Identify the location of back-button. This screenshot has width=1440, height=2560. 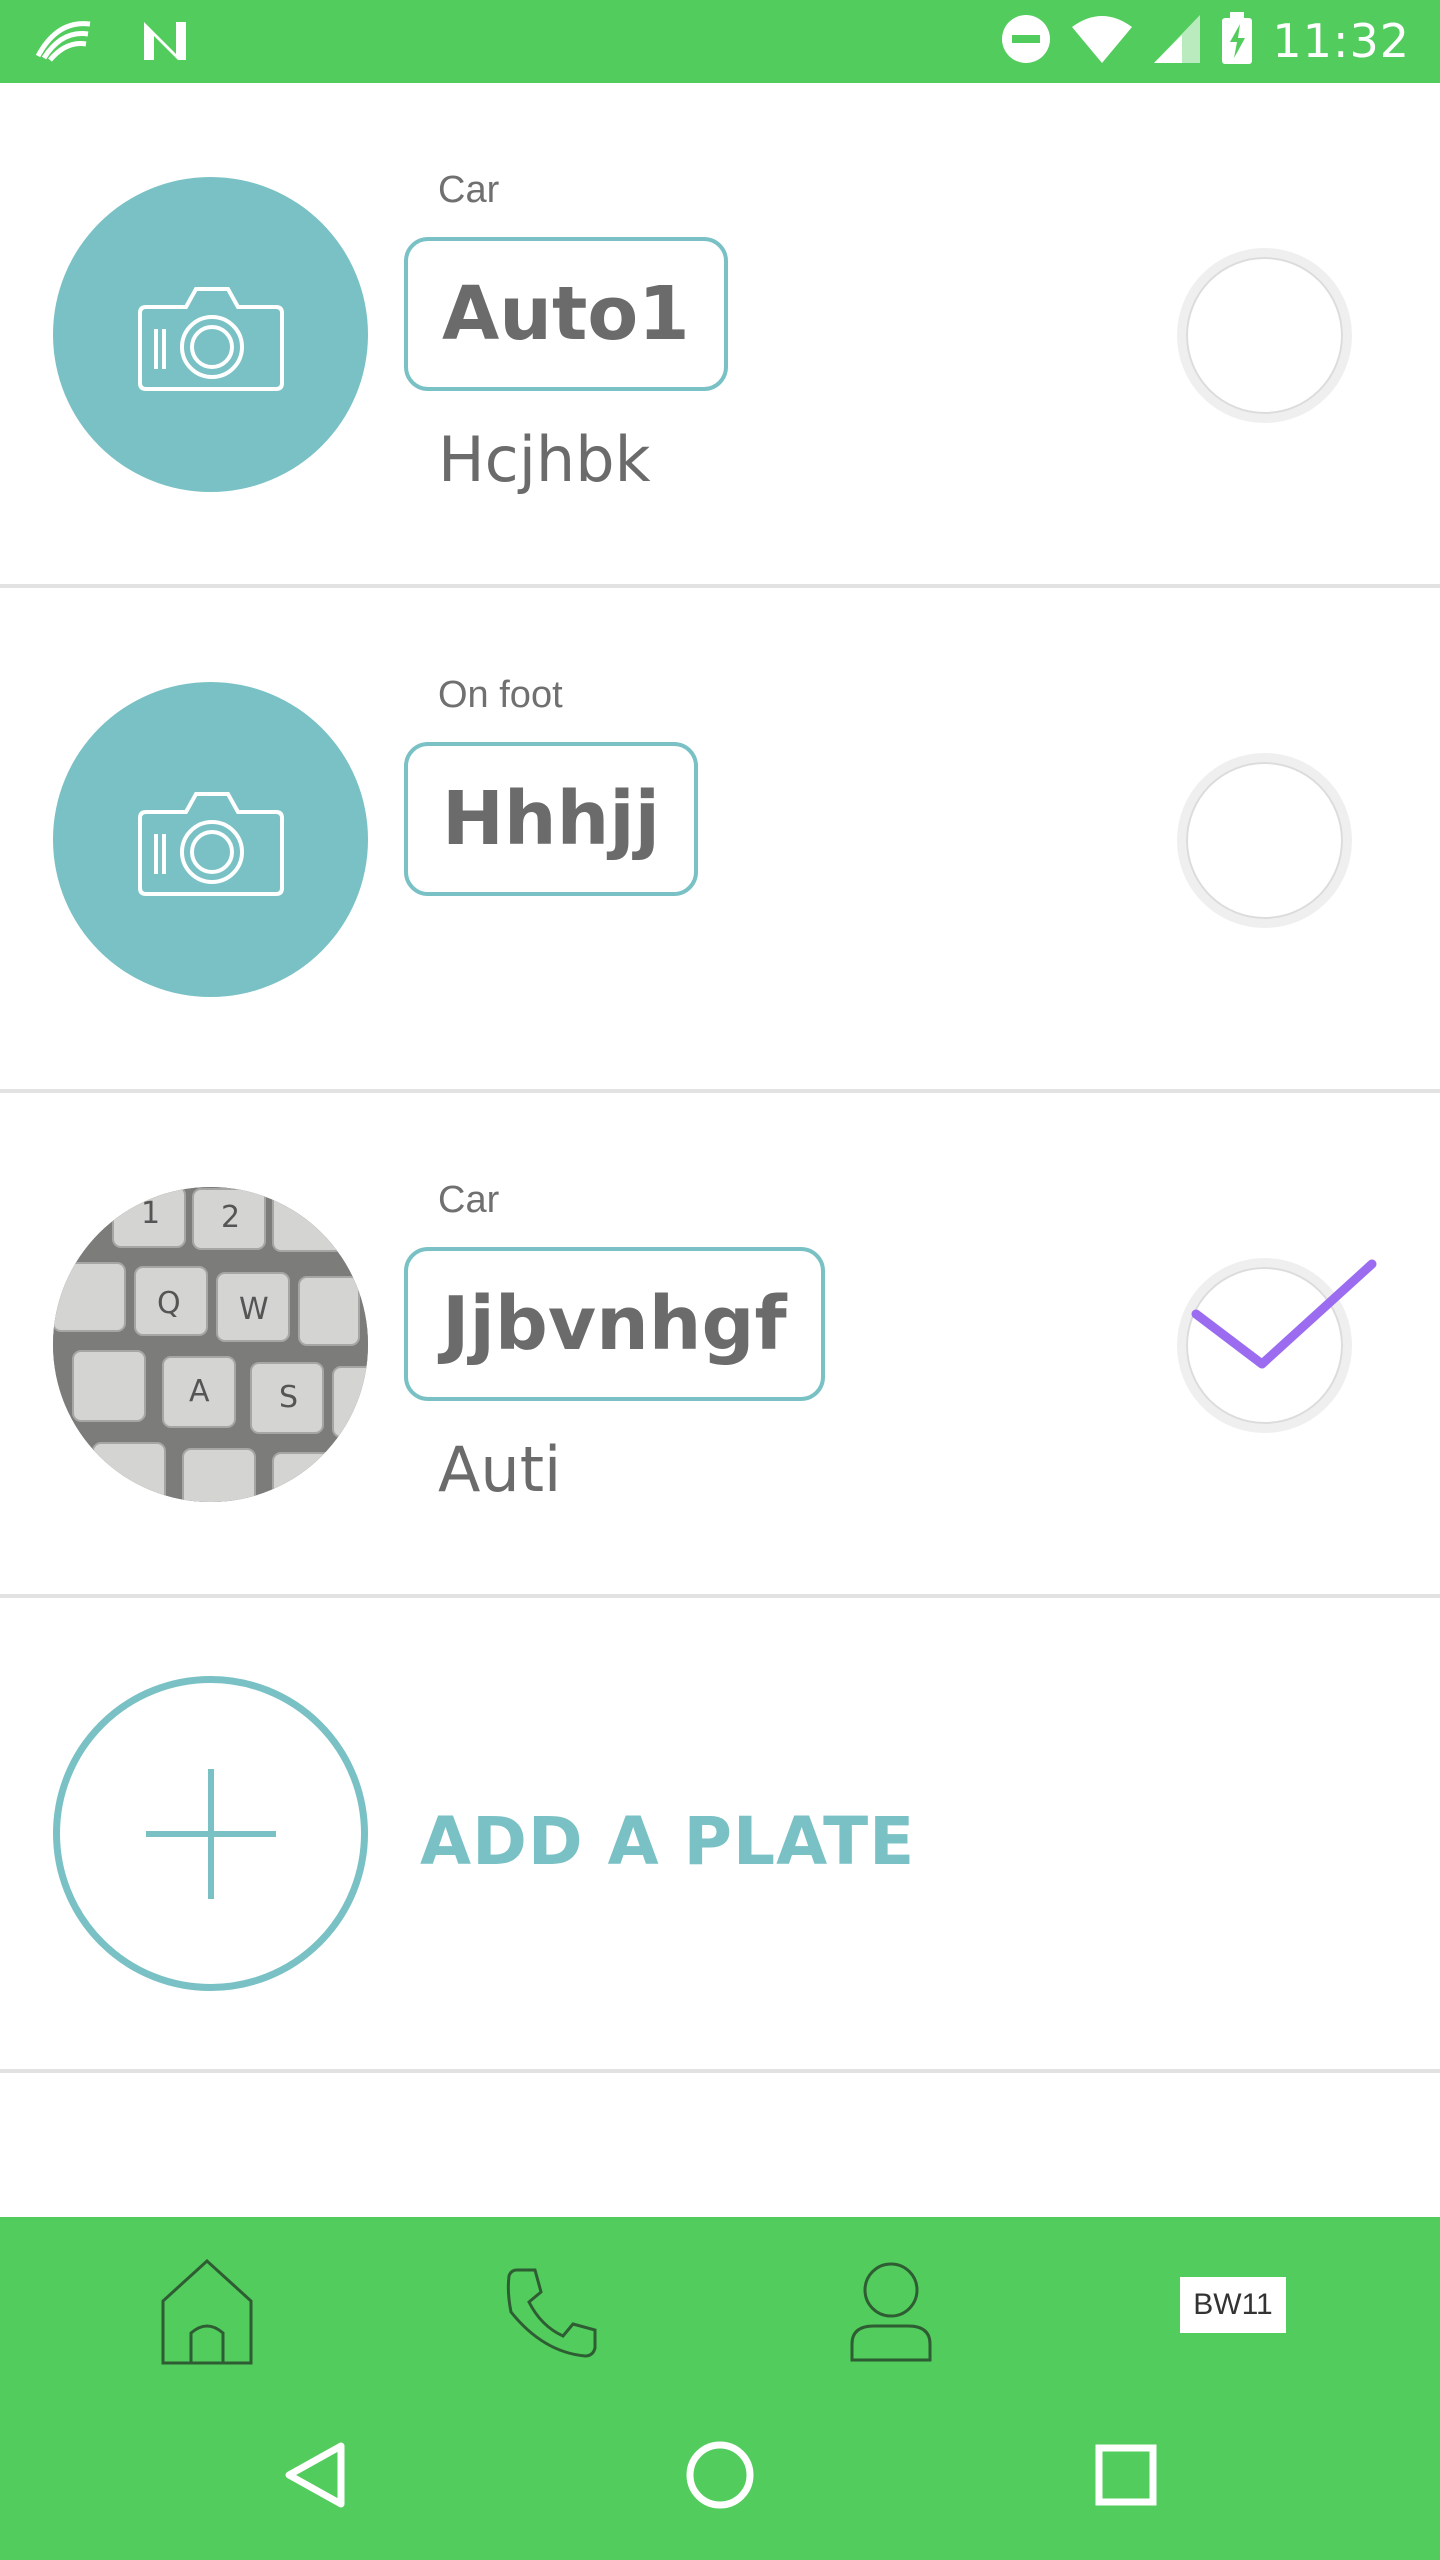
(316, 2475).